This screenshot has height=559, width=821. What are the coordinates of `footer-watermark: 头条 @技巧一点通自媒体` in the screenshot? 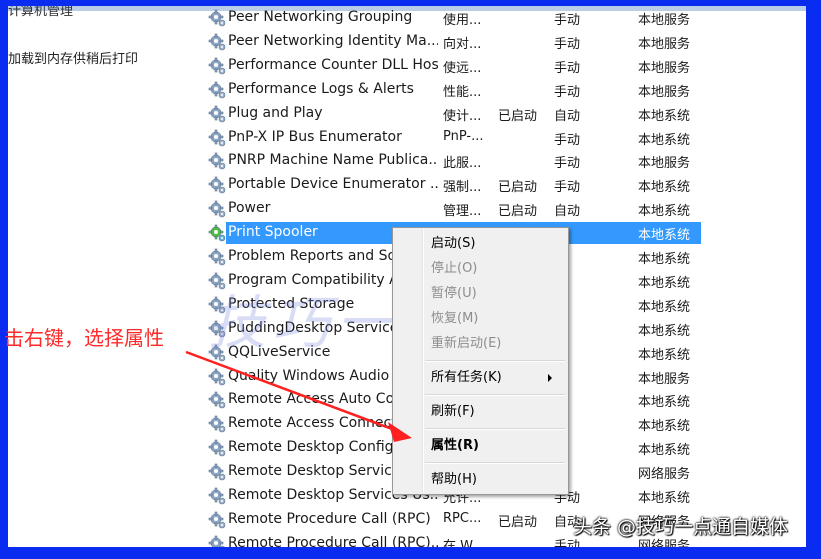 It's located at (681, 527).